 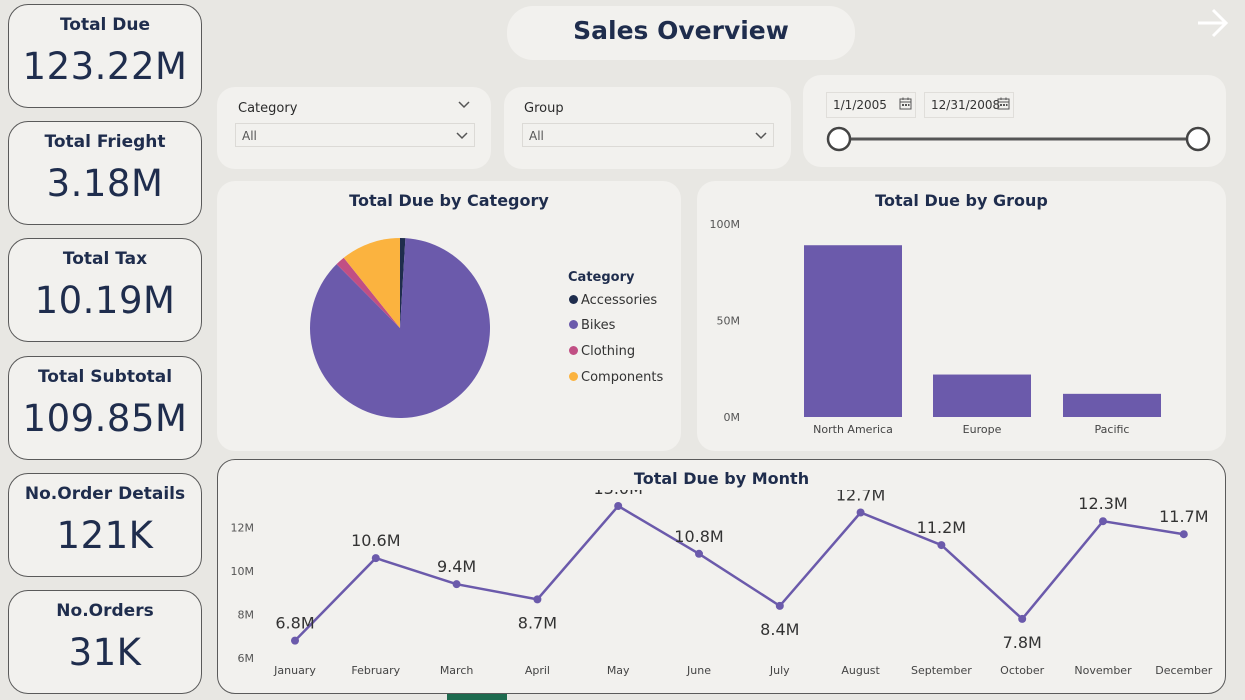 What do you see at coordinates (105, 535) in the screenshot?
I see `kpi-value: 121K` at bounding box center [105, 535].